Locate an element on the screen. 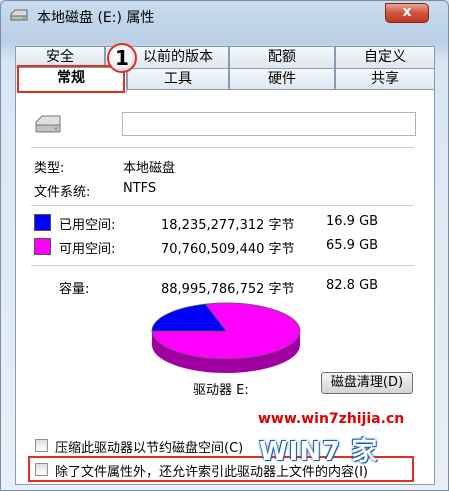  watermark-logo: WIN7 家 is located at coordinates (319, 452).